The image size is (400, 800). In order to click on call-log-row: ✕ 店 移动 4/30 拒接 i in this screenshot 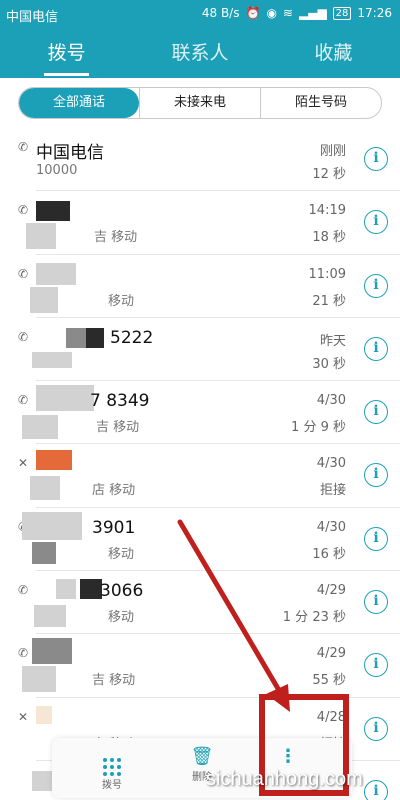, I will do `click(209, 476)`.